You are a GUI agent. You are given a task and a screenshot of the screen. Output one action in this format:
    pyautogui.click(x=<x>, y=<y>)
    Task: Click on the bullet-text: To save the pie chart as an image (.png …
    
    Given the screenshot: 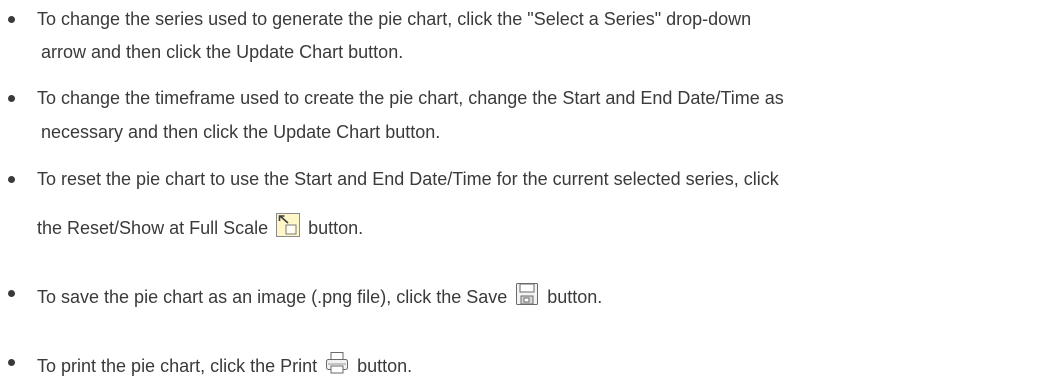 What is the action you would take?
    pyautogui.click(x=272, y=297)
    